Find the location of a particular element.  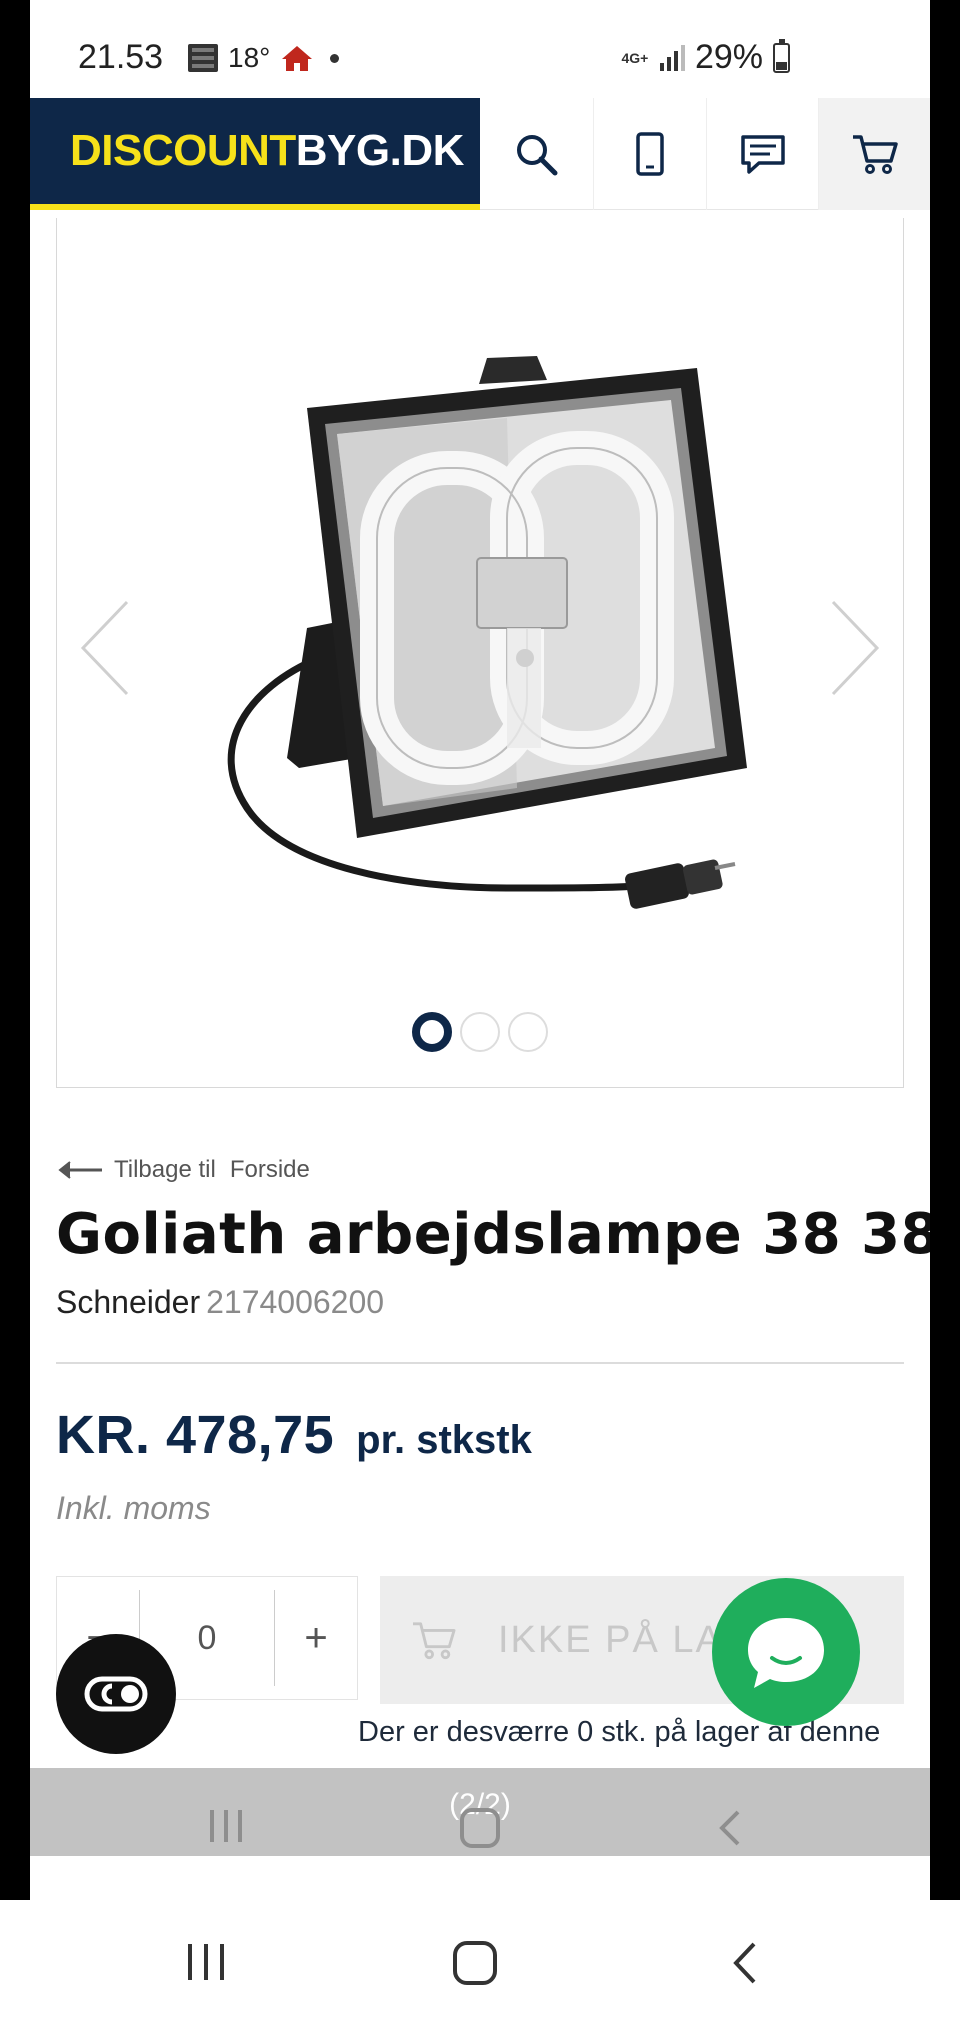

breadcrumb-link-forside: Forside is located at coordinates (270, 1170).